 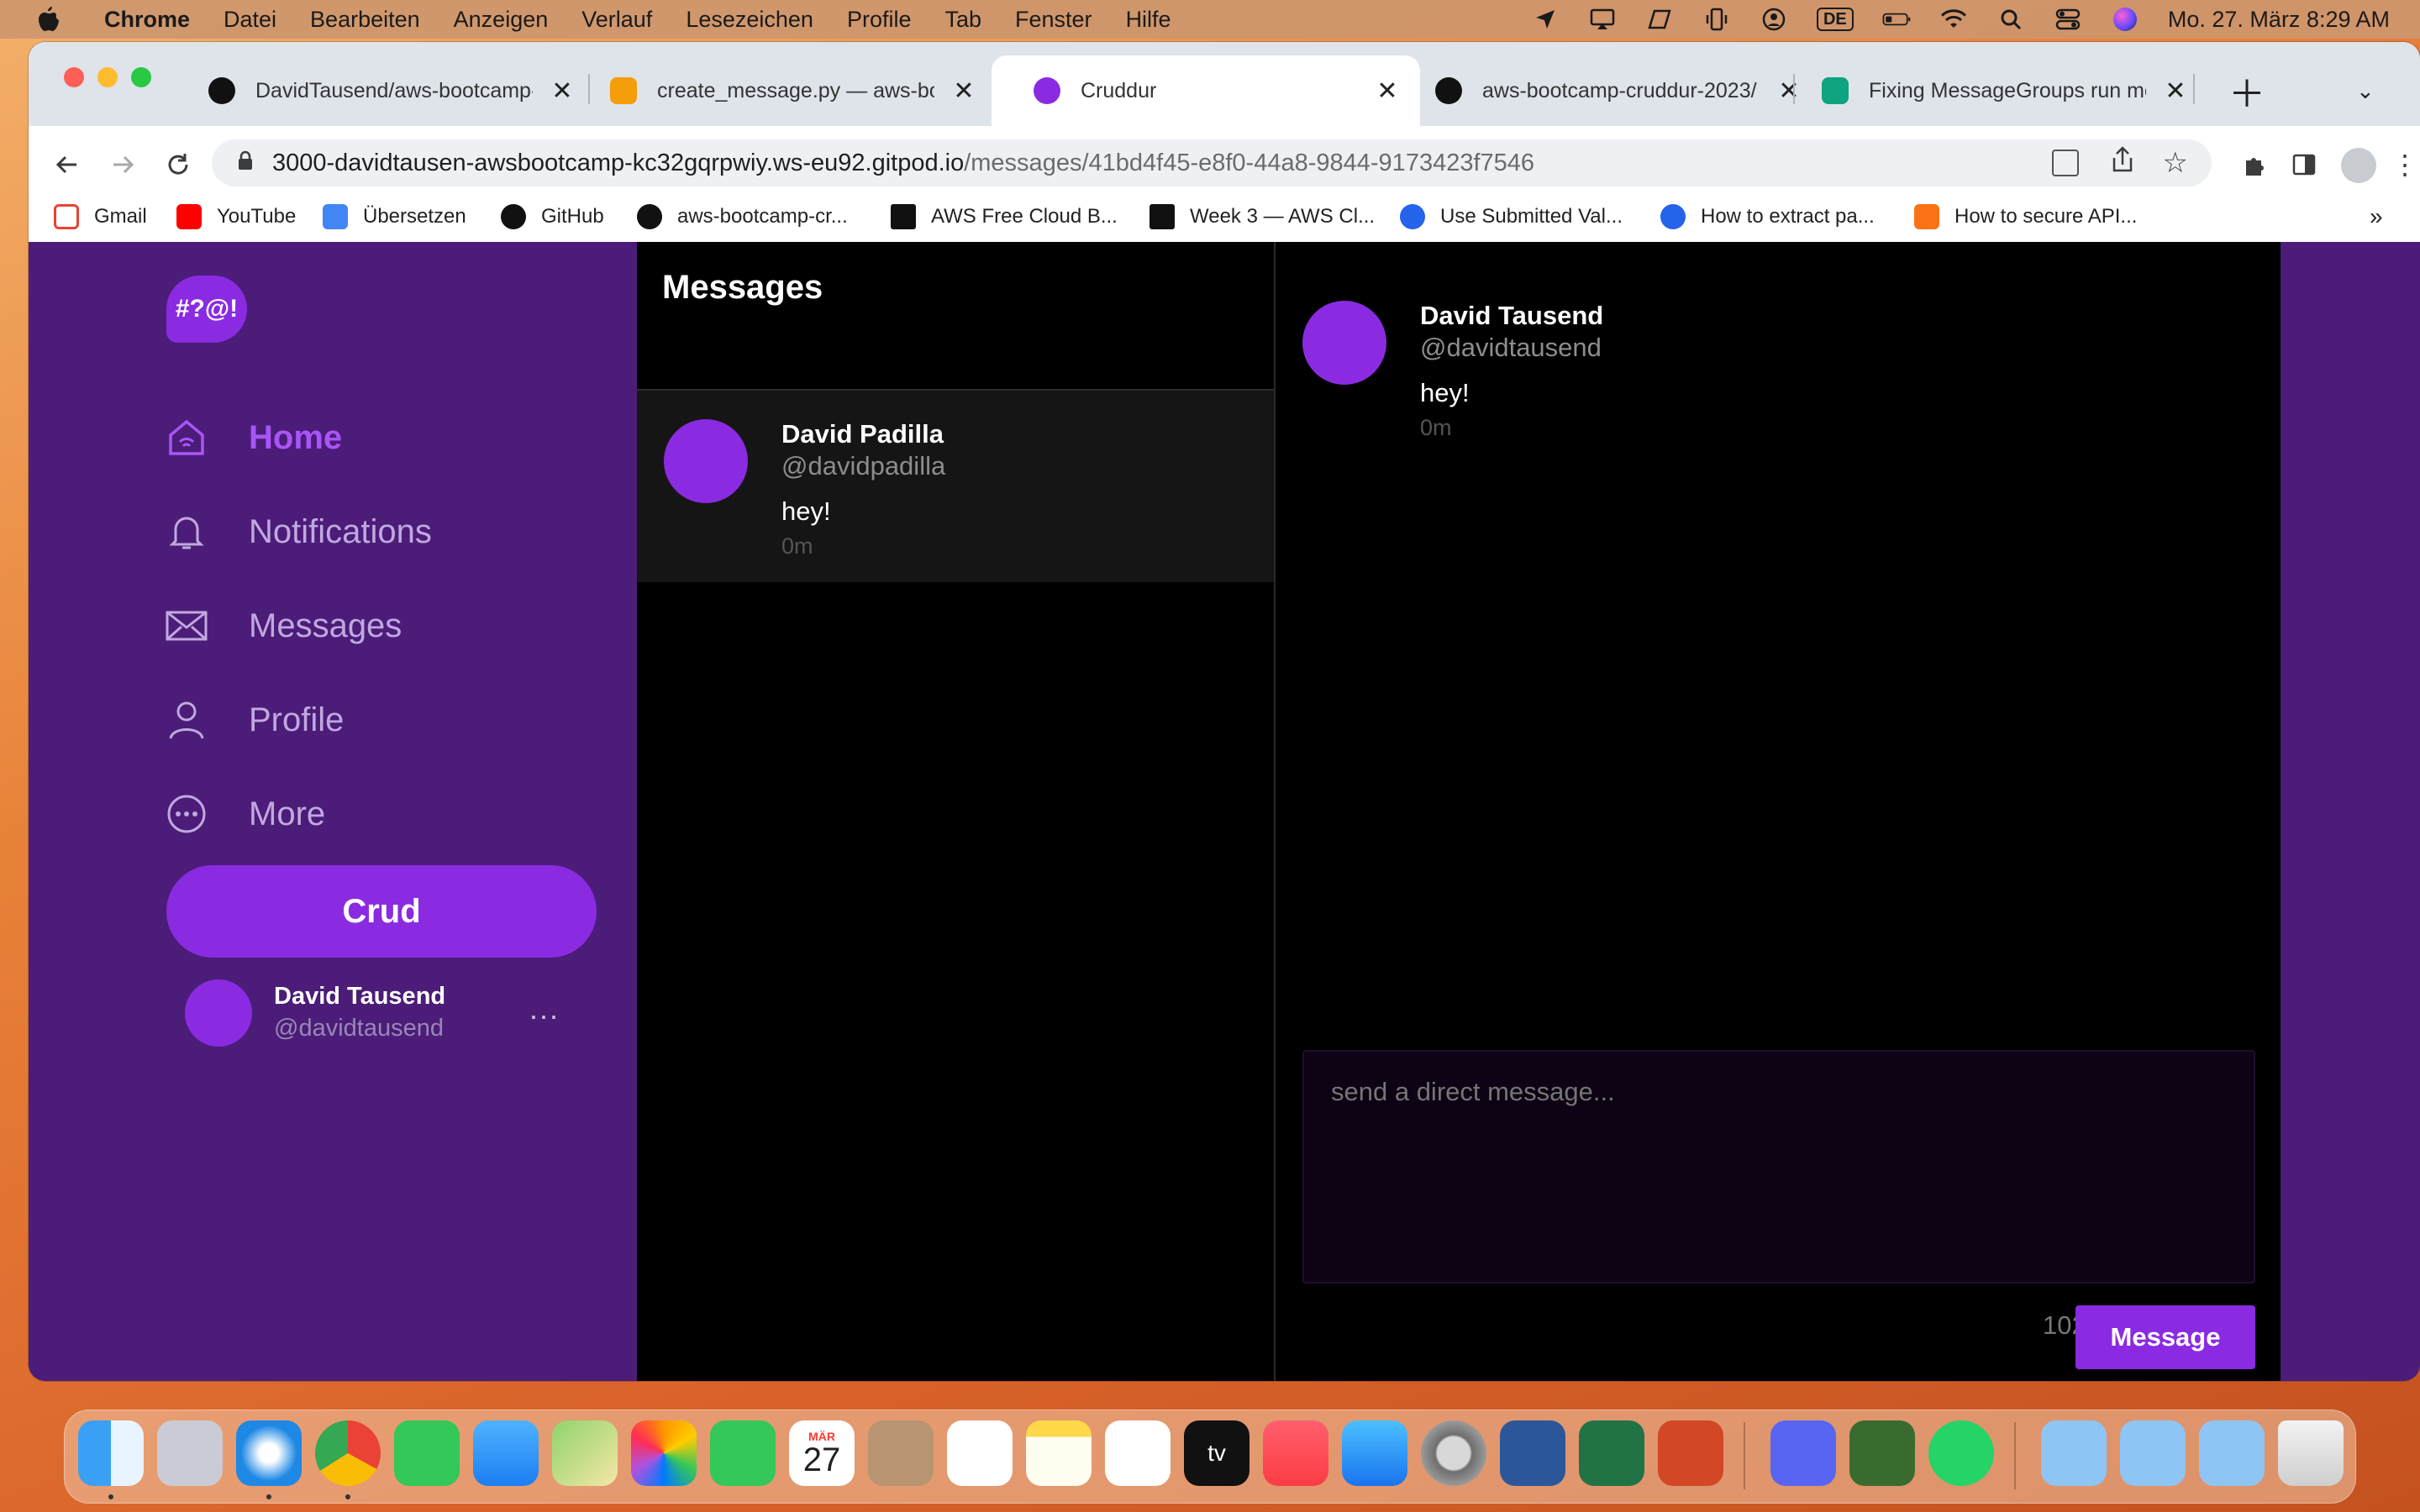 What do you see at coordinates (398, 90) in the screenshot?
I see `tab-github-repo: DavidTausend/aws-bootcamp- ✕` at bounding box center [398, 90].